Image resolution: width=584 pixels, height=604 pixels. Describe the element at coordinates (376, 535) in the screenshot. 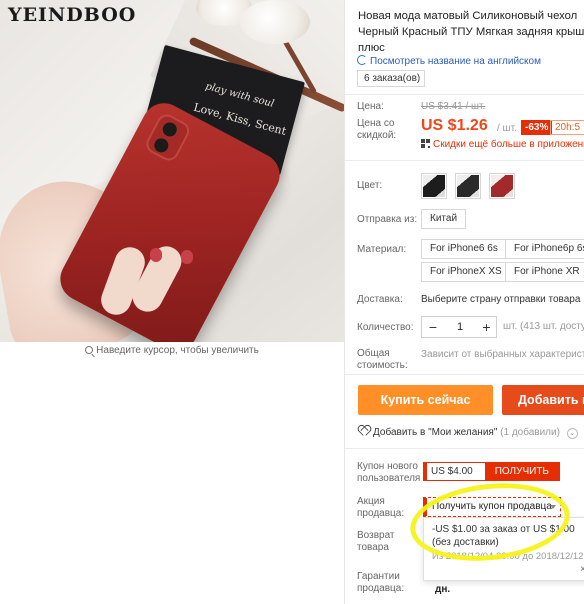

I see `label-line: Возврат` at that location.